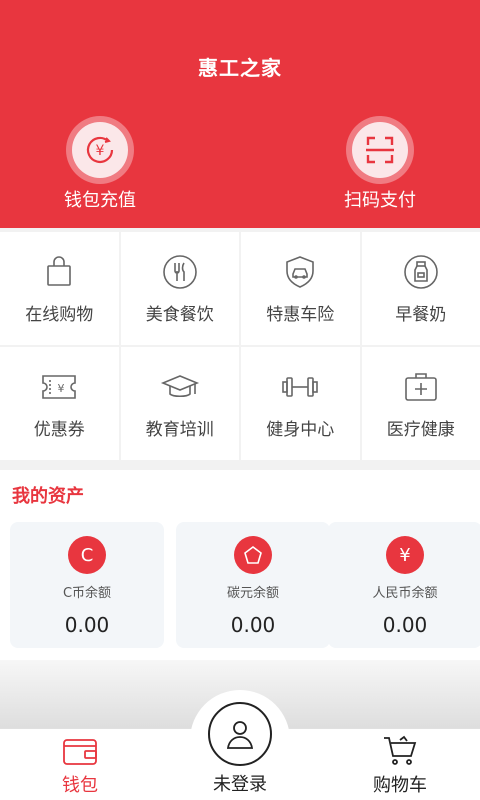  I want to click on graduation-cap-icon, so click(180, 387).